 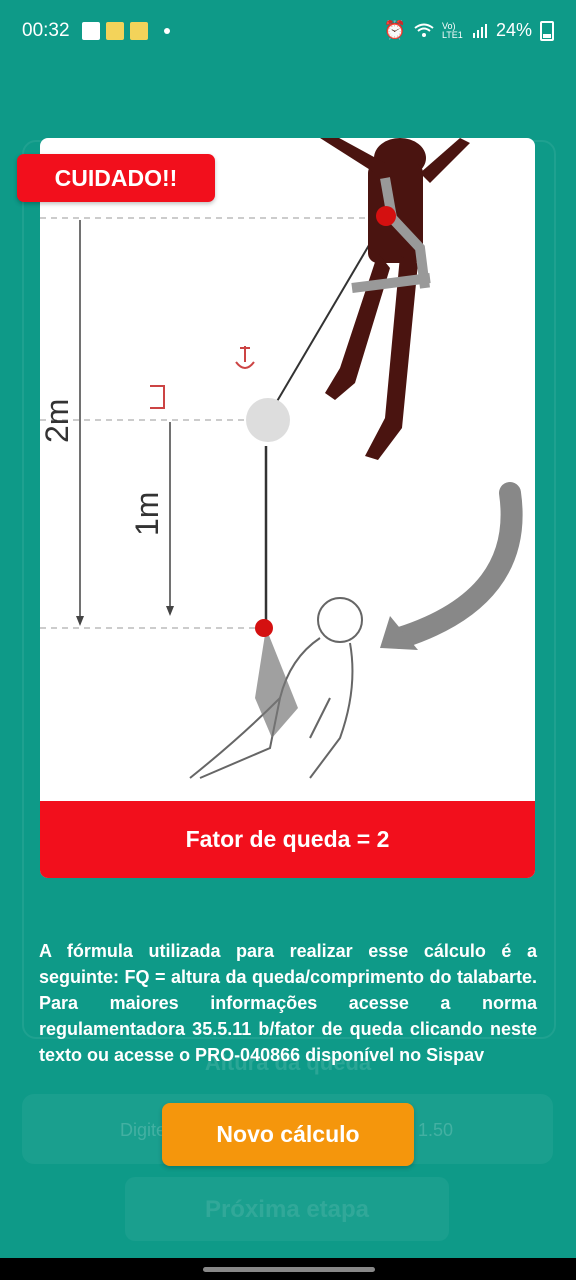 I want to click on battery-percent: 24%, so click(x=513, y=30).